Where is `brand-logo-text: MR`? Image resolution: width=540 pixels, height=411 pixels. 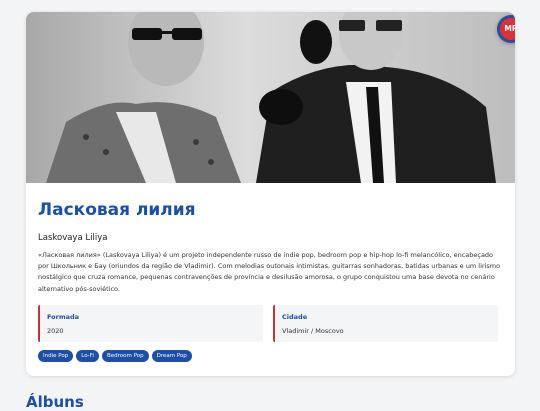 brand-logo-text: MR is located at coordinates (507, 29).